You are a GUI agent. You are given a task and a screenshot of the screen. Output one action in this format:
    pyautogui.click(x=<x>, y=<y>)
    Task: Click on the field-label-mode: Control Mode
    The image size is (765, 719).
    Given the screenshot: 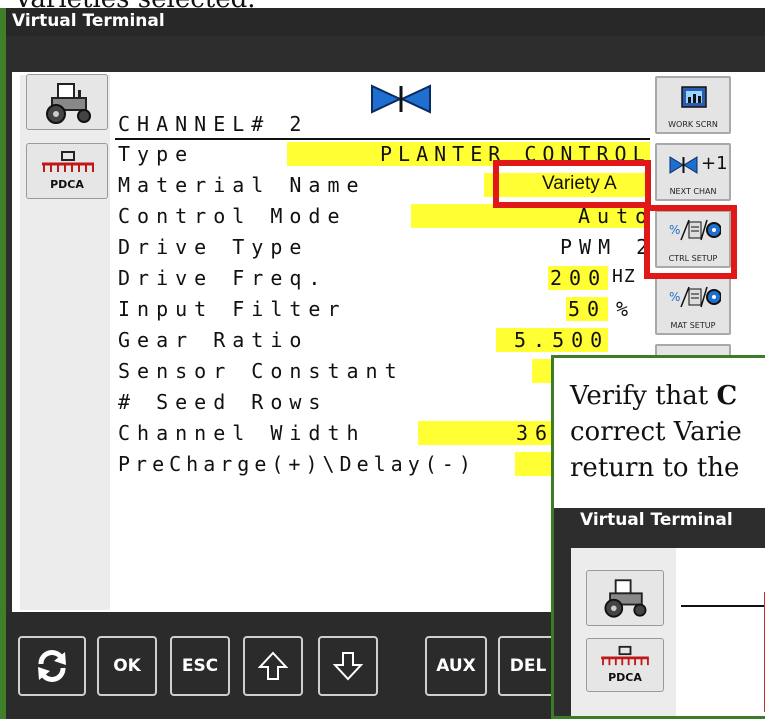 What is the action you would take?
    pyautogui.click(x=232, y=216)
    